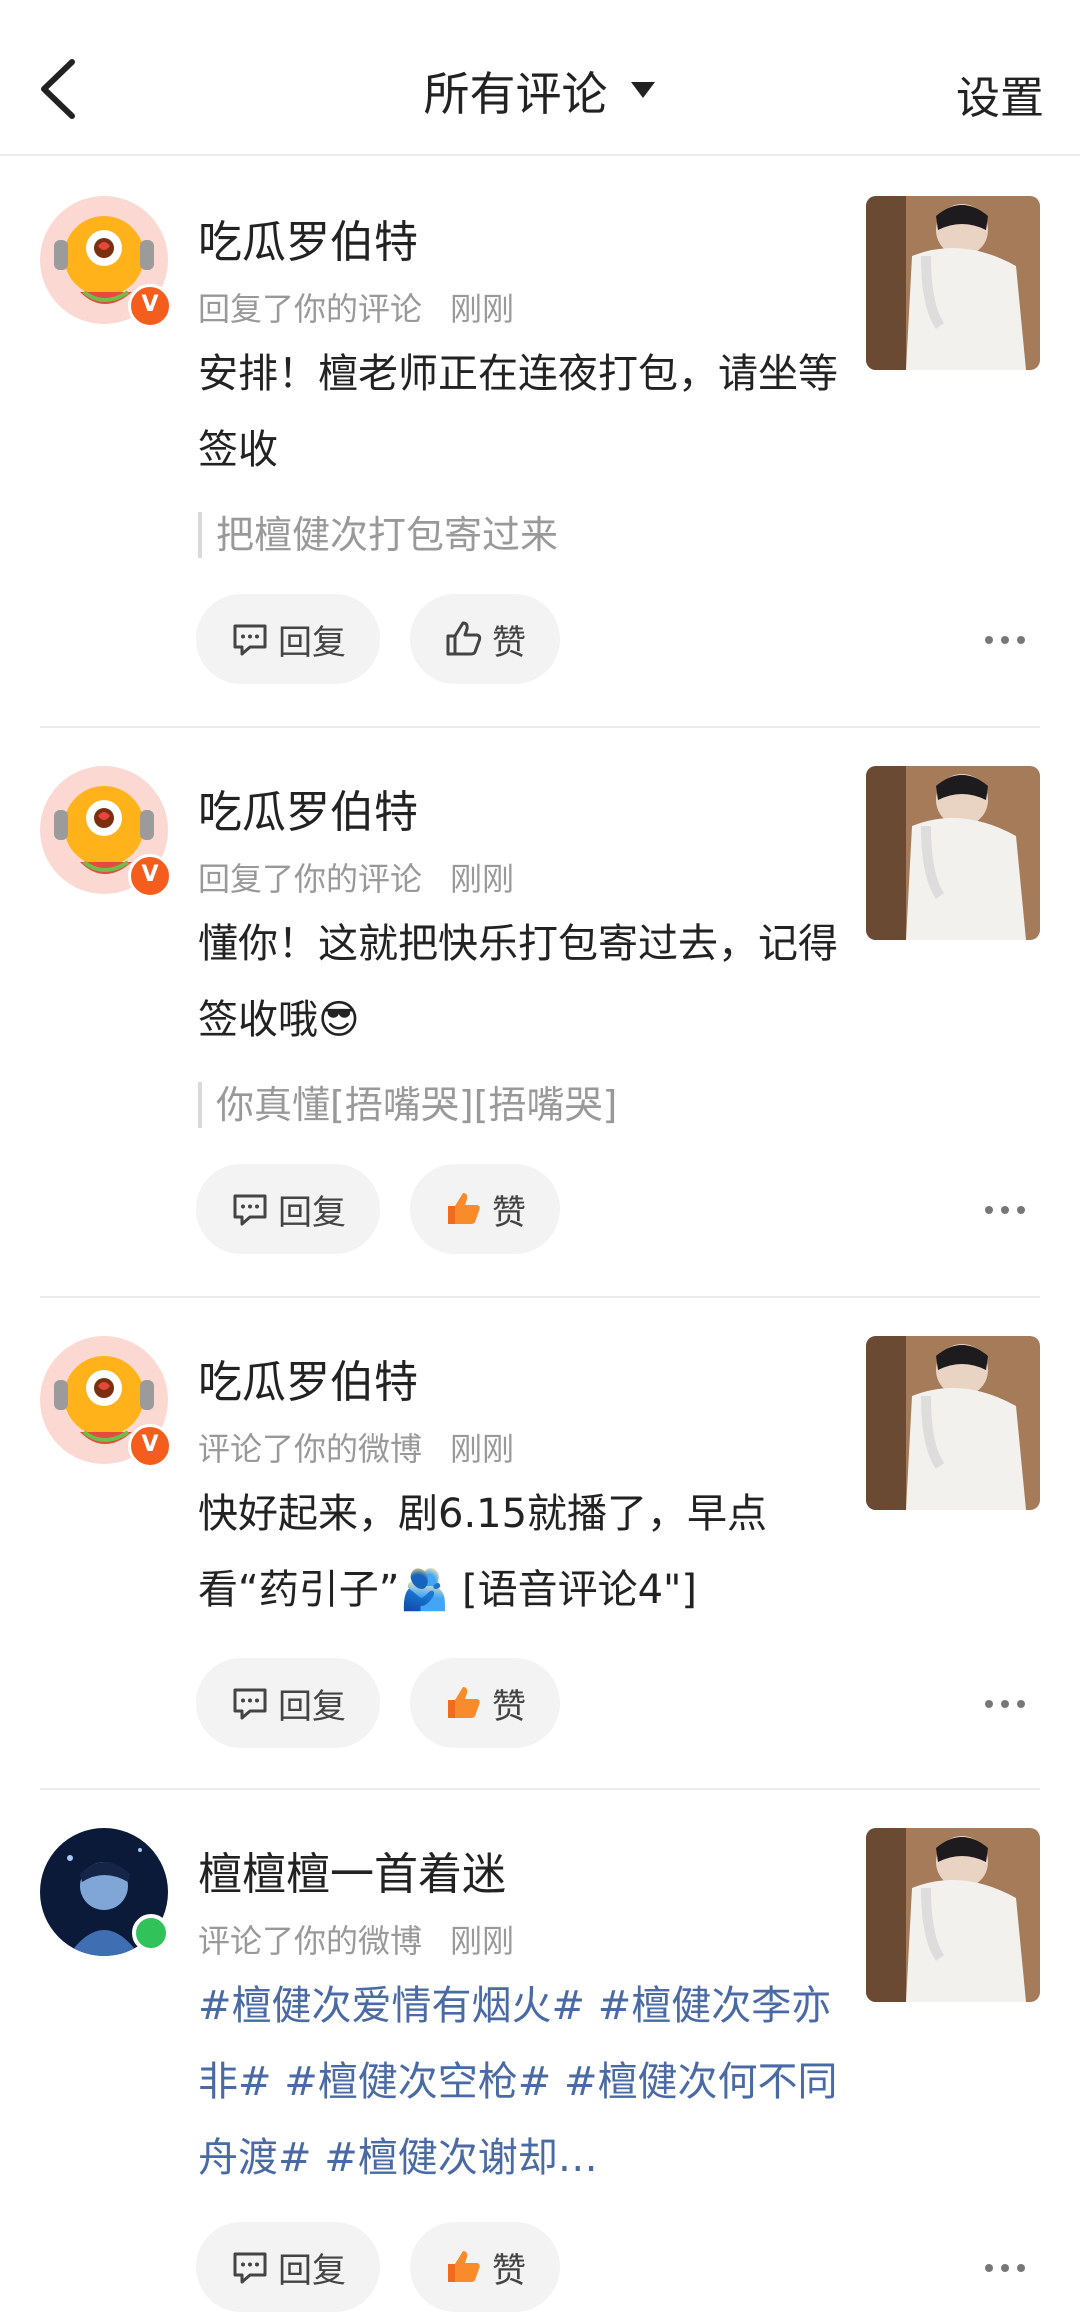 This screenshot has width=1080, height=2316. What do you see at coordinates (378, 535) in the screenshot?
I see `quoted-comment: 把檀健次打包寄过来` at bounding box center [378, 535].